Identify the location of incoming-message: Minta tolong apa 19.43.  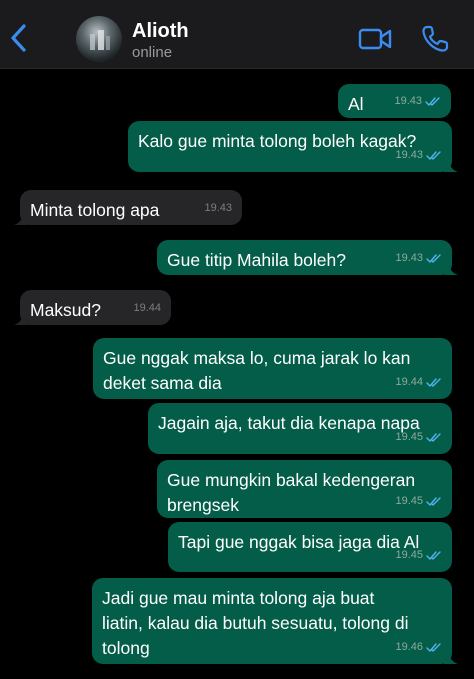
(131, 207).